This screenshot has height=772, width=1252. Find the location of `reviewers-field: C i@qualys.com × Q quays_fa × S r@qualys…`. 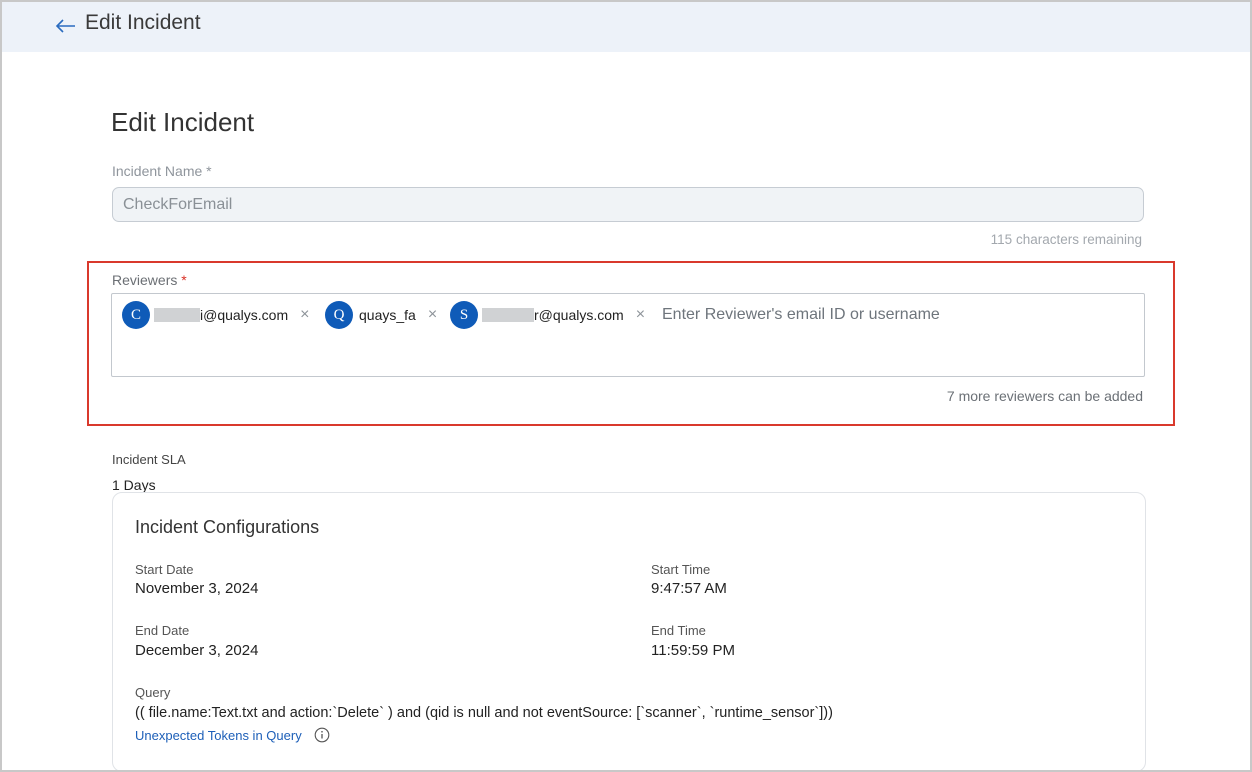

reviewers-field: C i@qualys.com × Q quays_fa × S r@qualys… is located at coordinates (628, 335).